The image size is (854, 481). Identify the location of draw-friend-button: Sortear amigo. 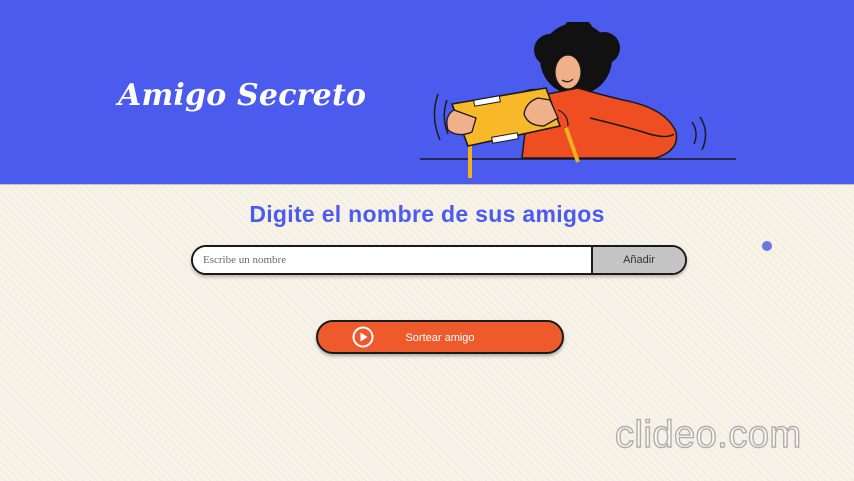
(440, 337).